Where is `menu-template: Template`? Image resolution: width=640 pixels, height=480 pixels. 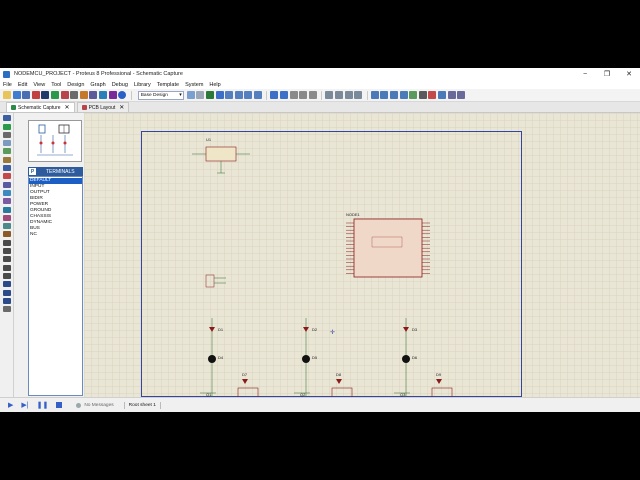 menu-template: Template is located at coordinates (168, 85).